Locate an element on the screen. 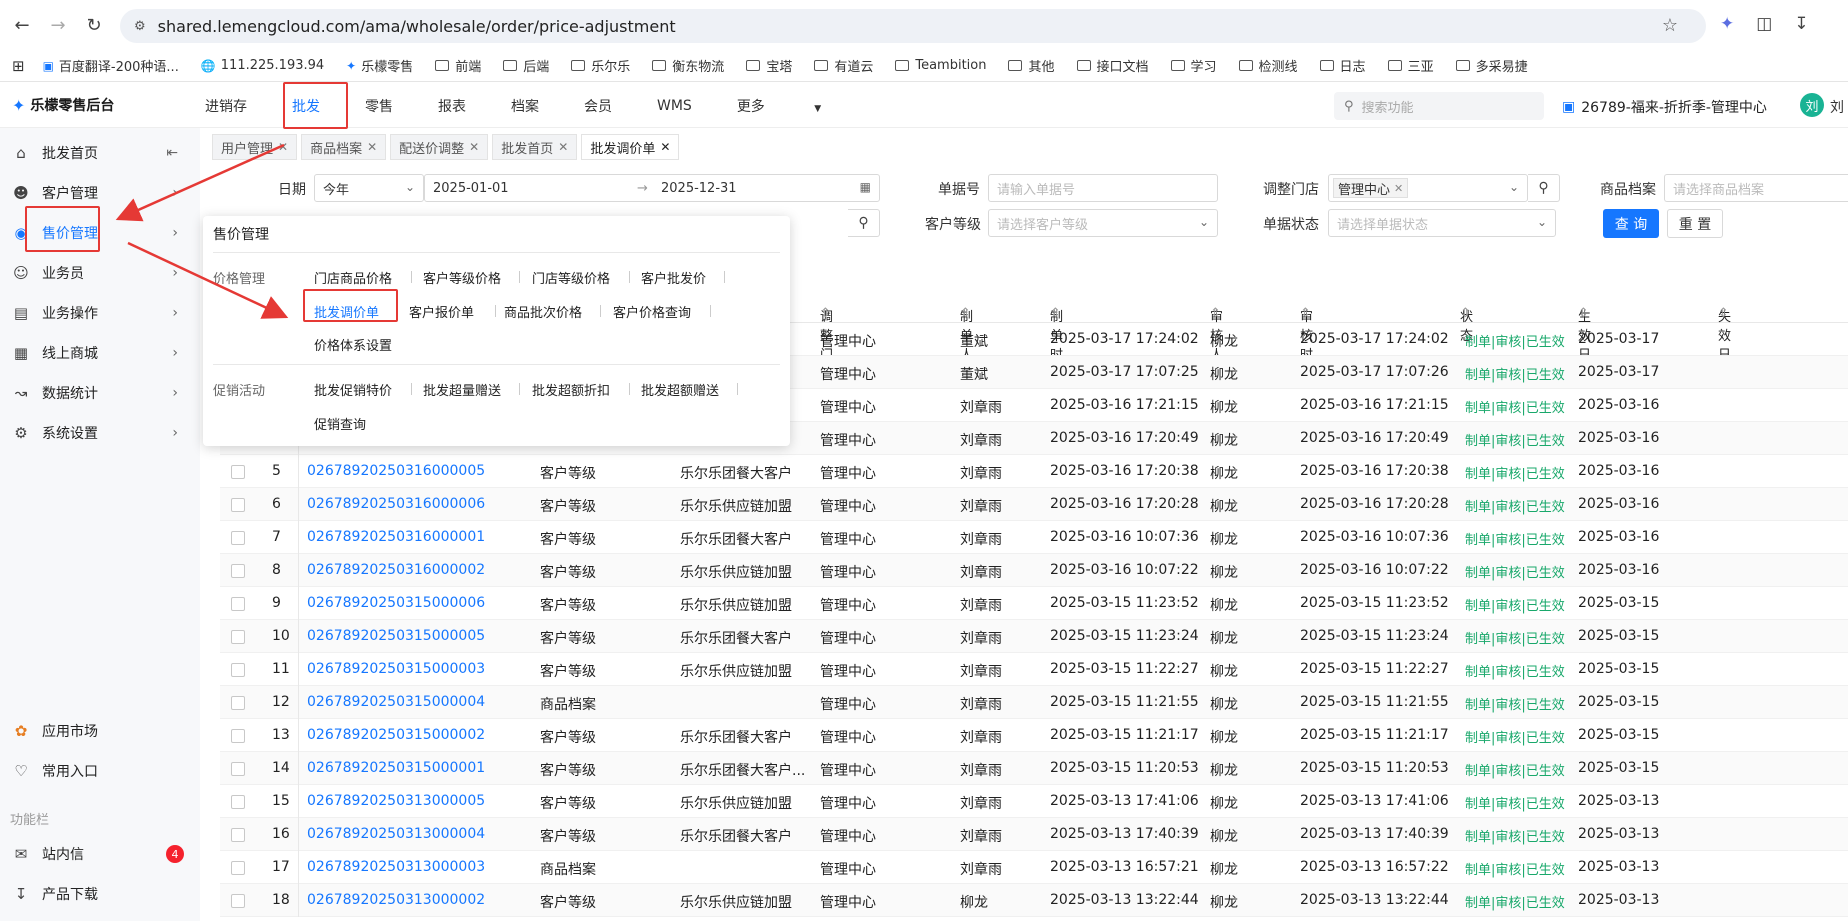 The height and width of the screenshot is (921, 1848). sidebar-item-customer: ☻ 客户管理 › is located at coordinates (102, 193).